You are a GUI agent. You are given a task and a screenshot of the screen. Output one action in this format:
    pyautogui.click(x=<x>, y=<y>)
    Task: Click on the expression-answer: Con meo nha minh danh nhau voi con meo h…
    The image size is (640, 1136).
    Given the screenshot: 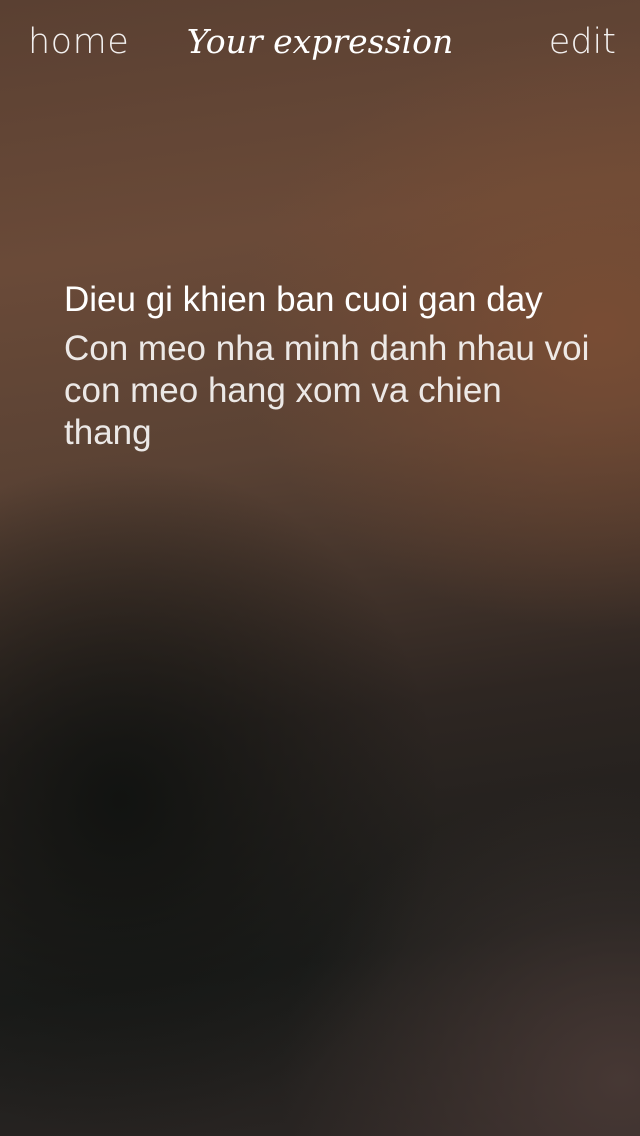 What is the action you would take?
    pyautogui.click(x=327, y=390)
    